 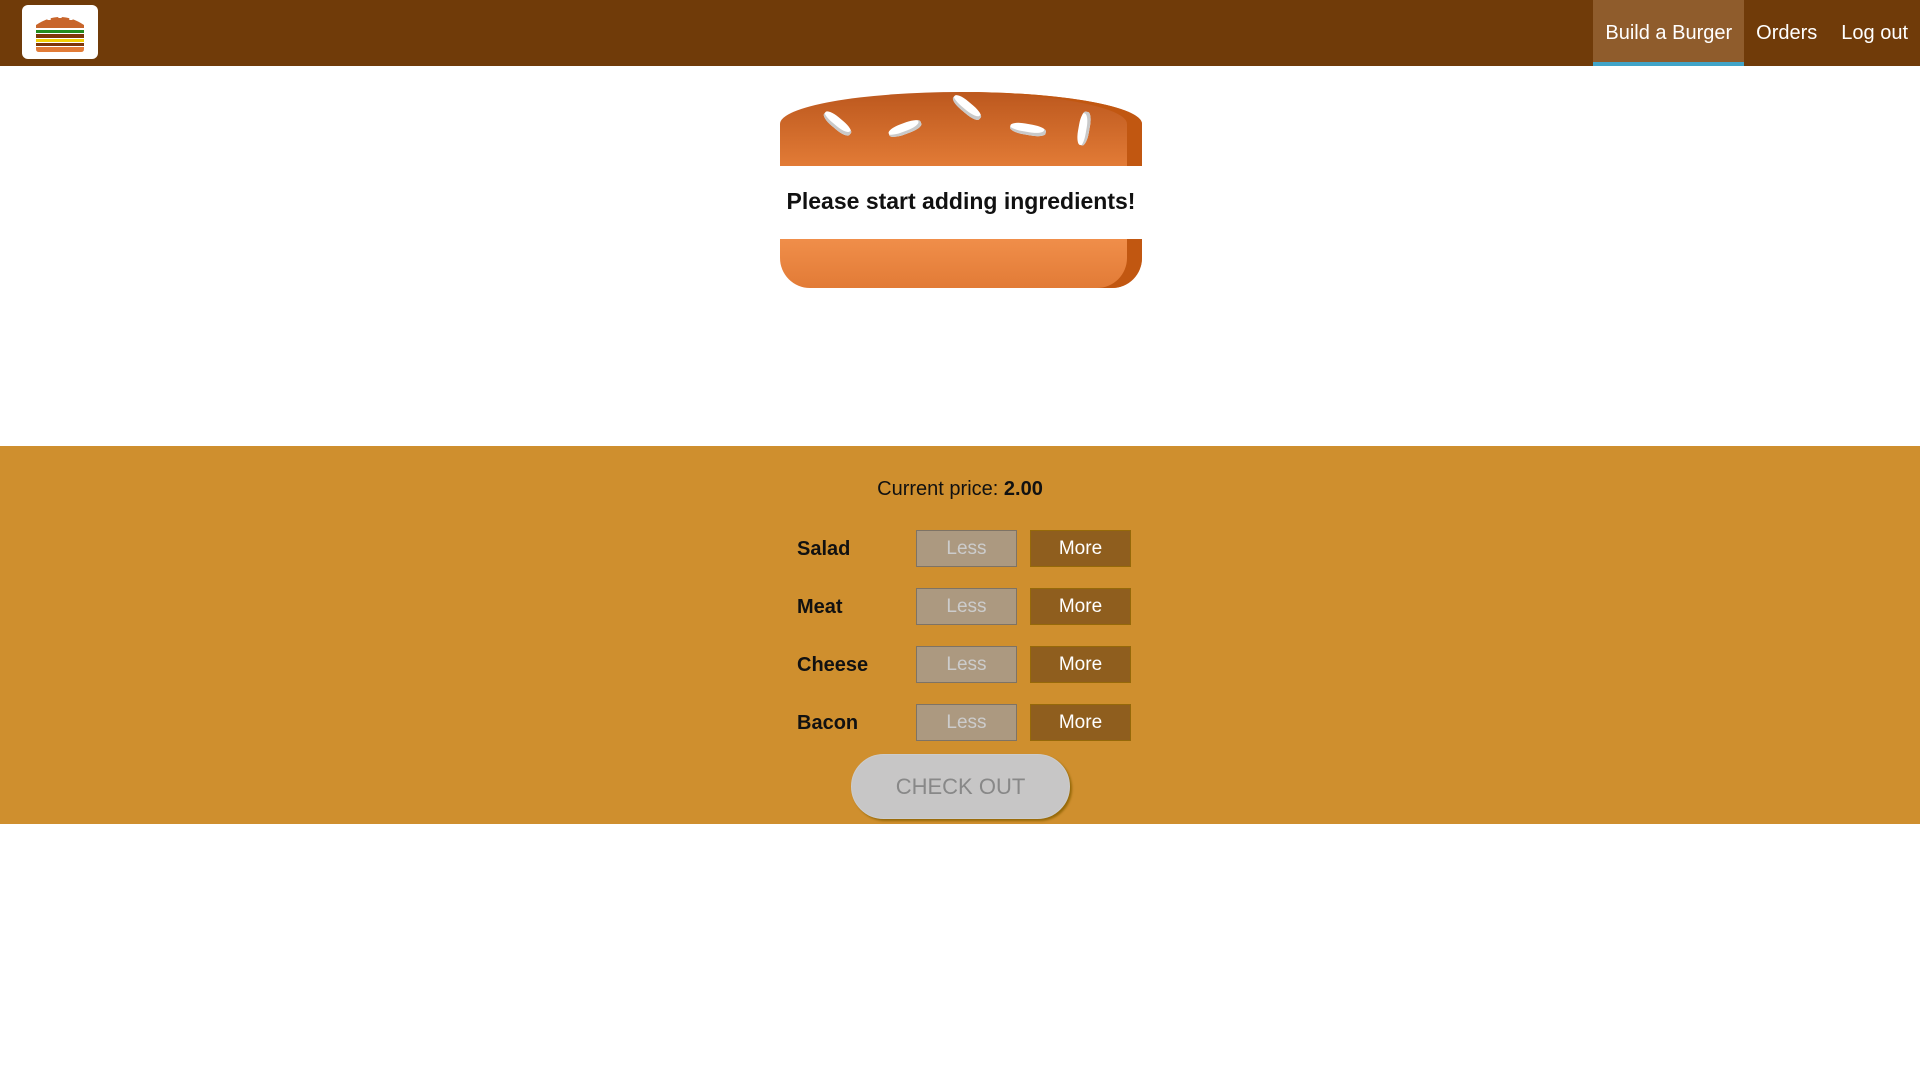 I want to click on nav-logout: Log out, so click(x=1874, y=33).